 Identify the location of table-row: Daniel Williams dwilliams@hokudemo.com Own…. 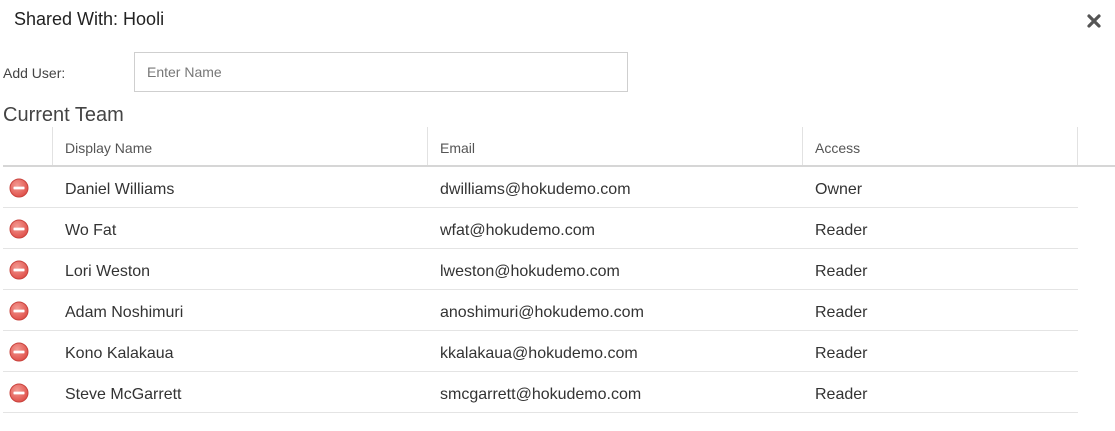
(540, 187).